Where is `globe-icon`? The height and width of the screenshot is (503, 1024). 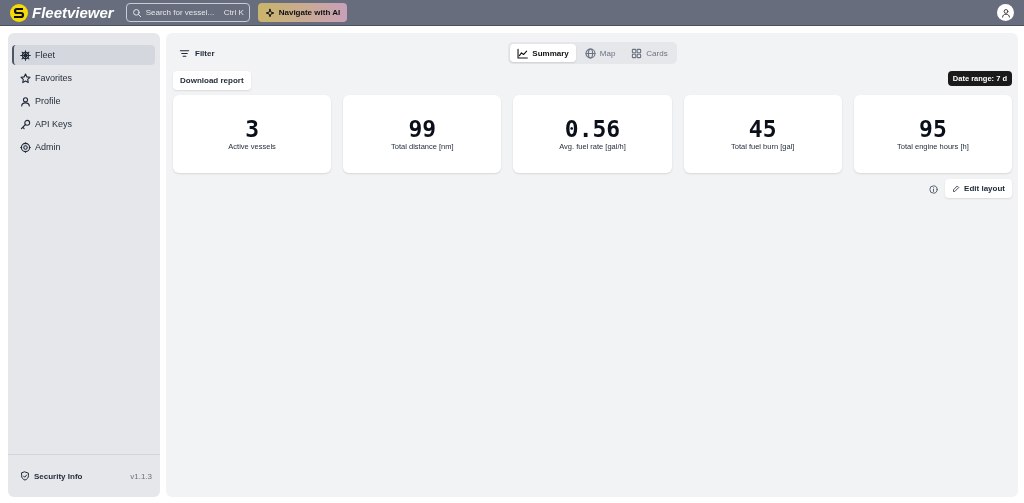 globe-icon is located at coordinates (590, 53).